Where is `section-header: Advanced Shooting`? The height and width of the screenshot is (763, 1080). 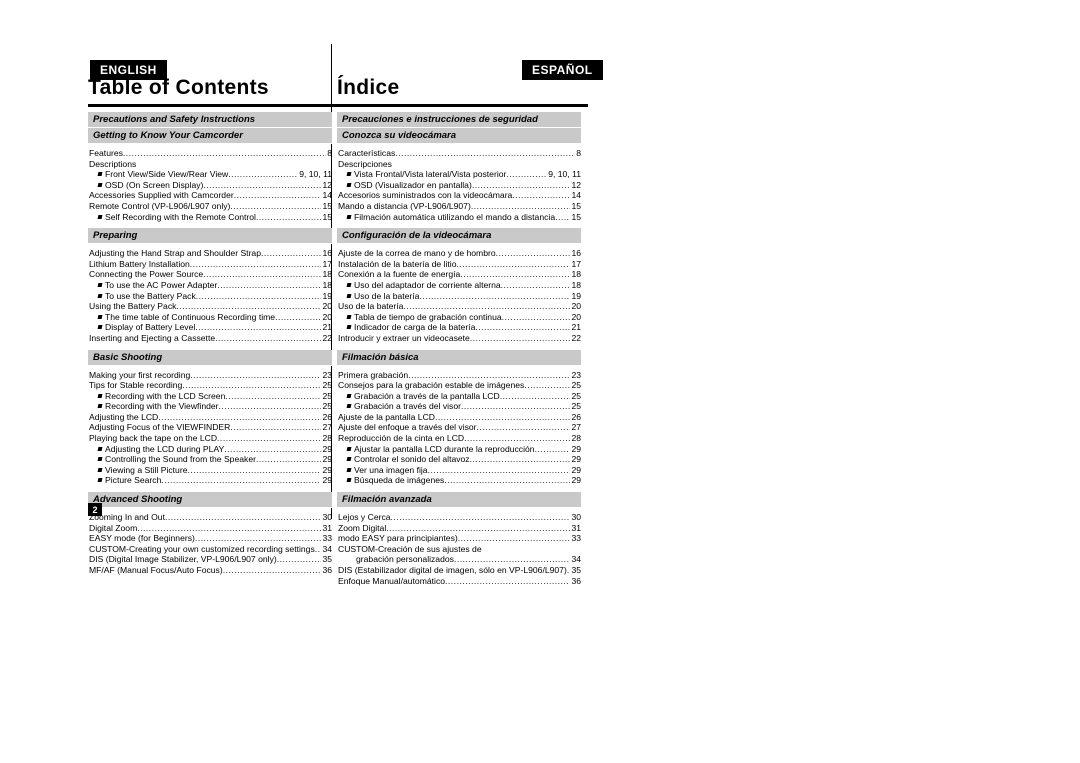 section-header: Advanced Shooting is located at coordinates (210, 500).